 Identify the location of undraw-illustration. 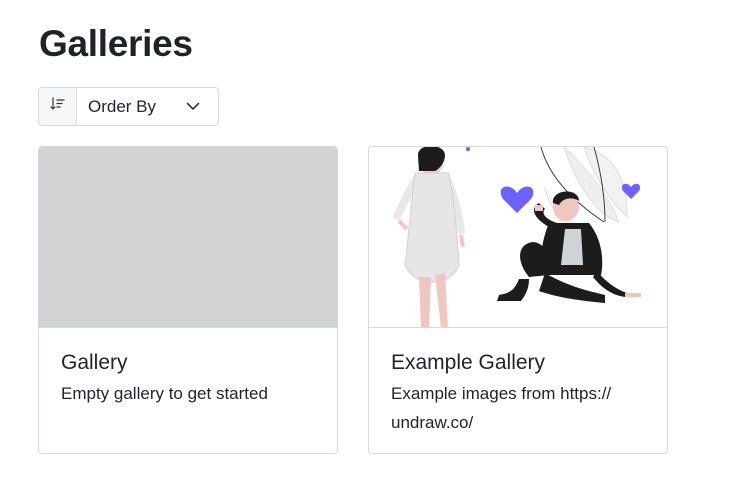
(517, 237).